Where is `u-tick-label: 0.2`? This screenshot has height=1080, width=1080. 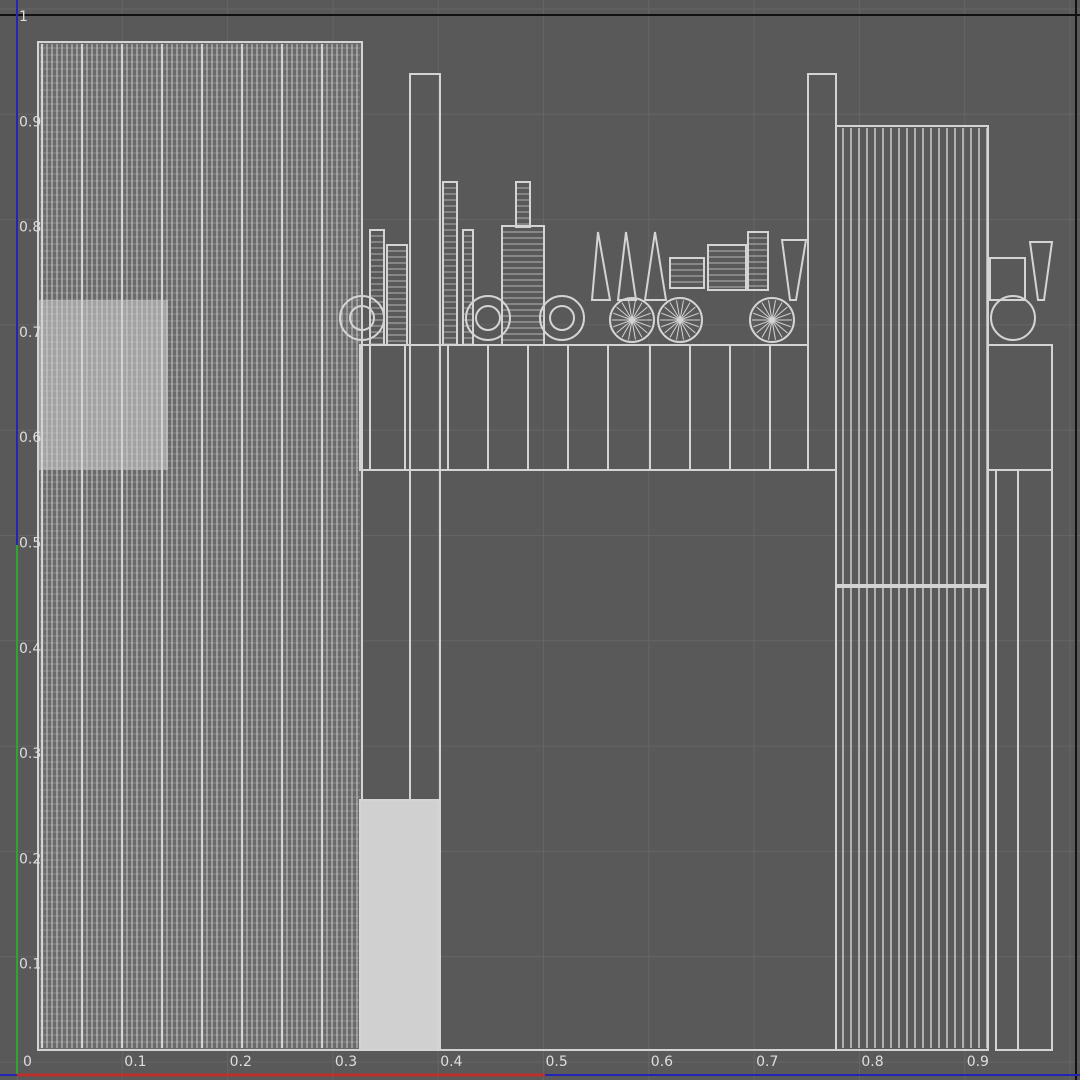 u-tick-label: 0.2 is located at coordinates (241, 1062).